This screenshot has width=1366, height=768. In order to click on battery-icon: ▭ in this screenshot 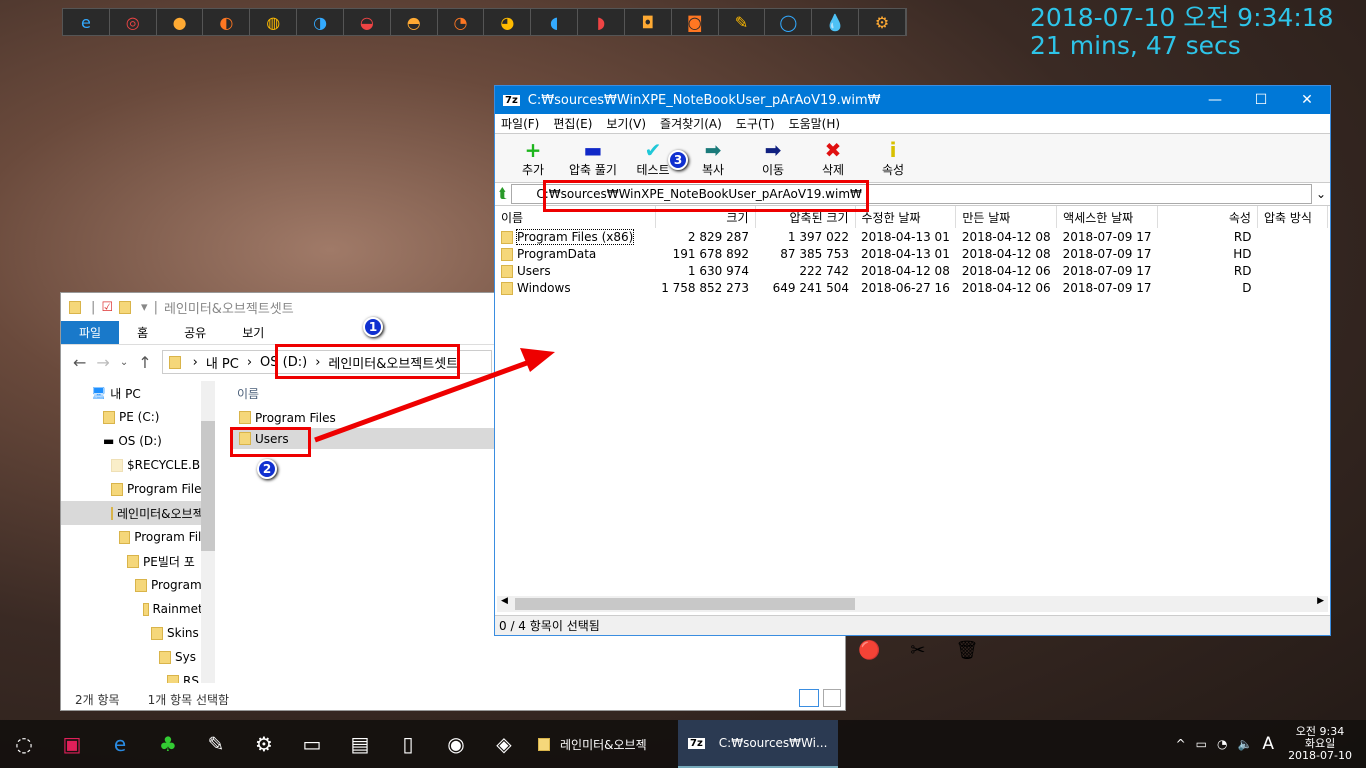, I will do `click(1201, 744)`.